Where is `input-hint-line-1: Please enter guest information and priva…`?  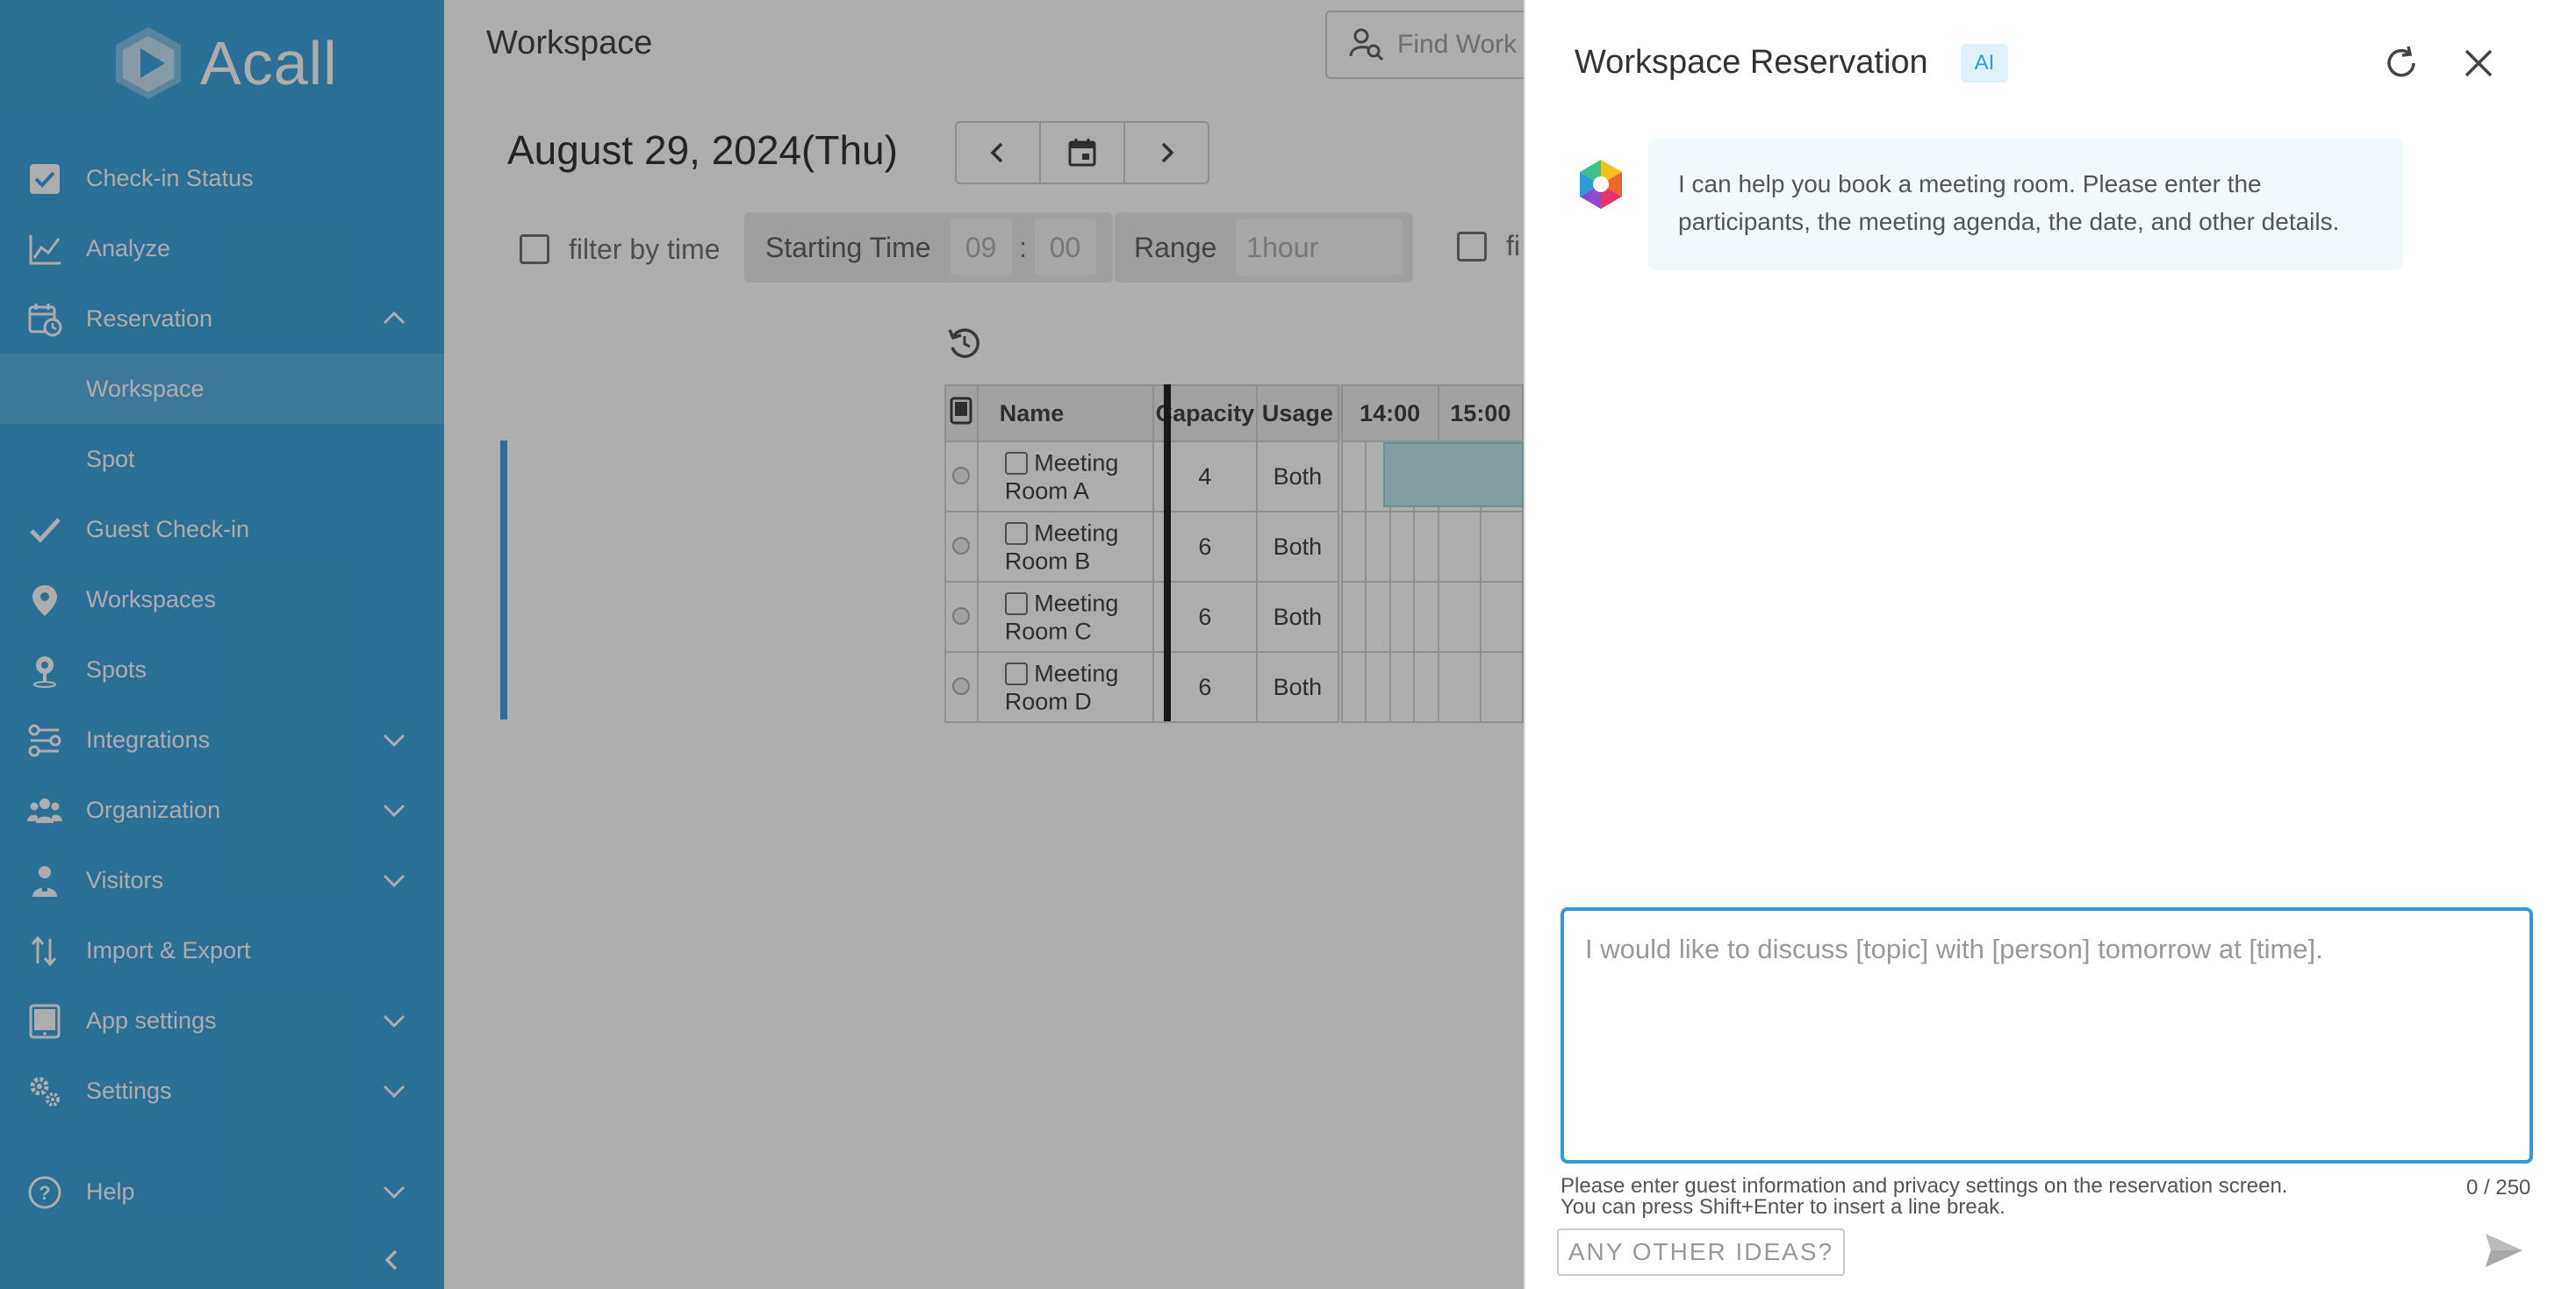
input-hint-line-1: Please enter guest information and priva… is located at coordinates (1925, 1186).